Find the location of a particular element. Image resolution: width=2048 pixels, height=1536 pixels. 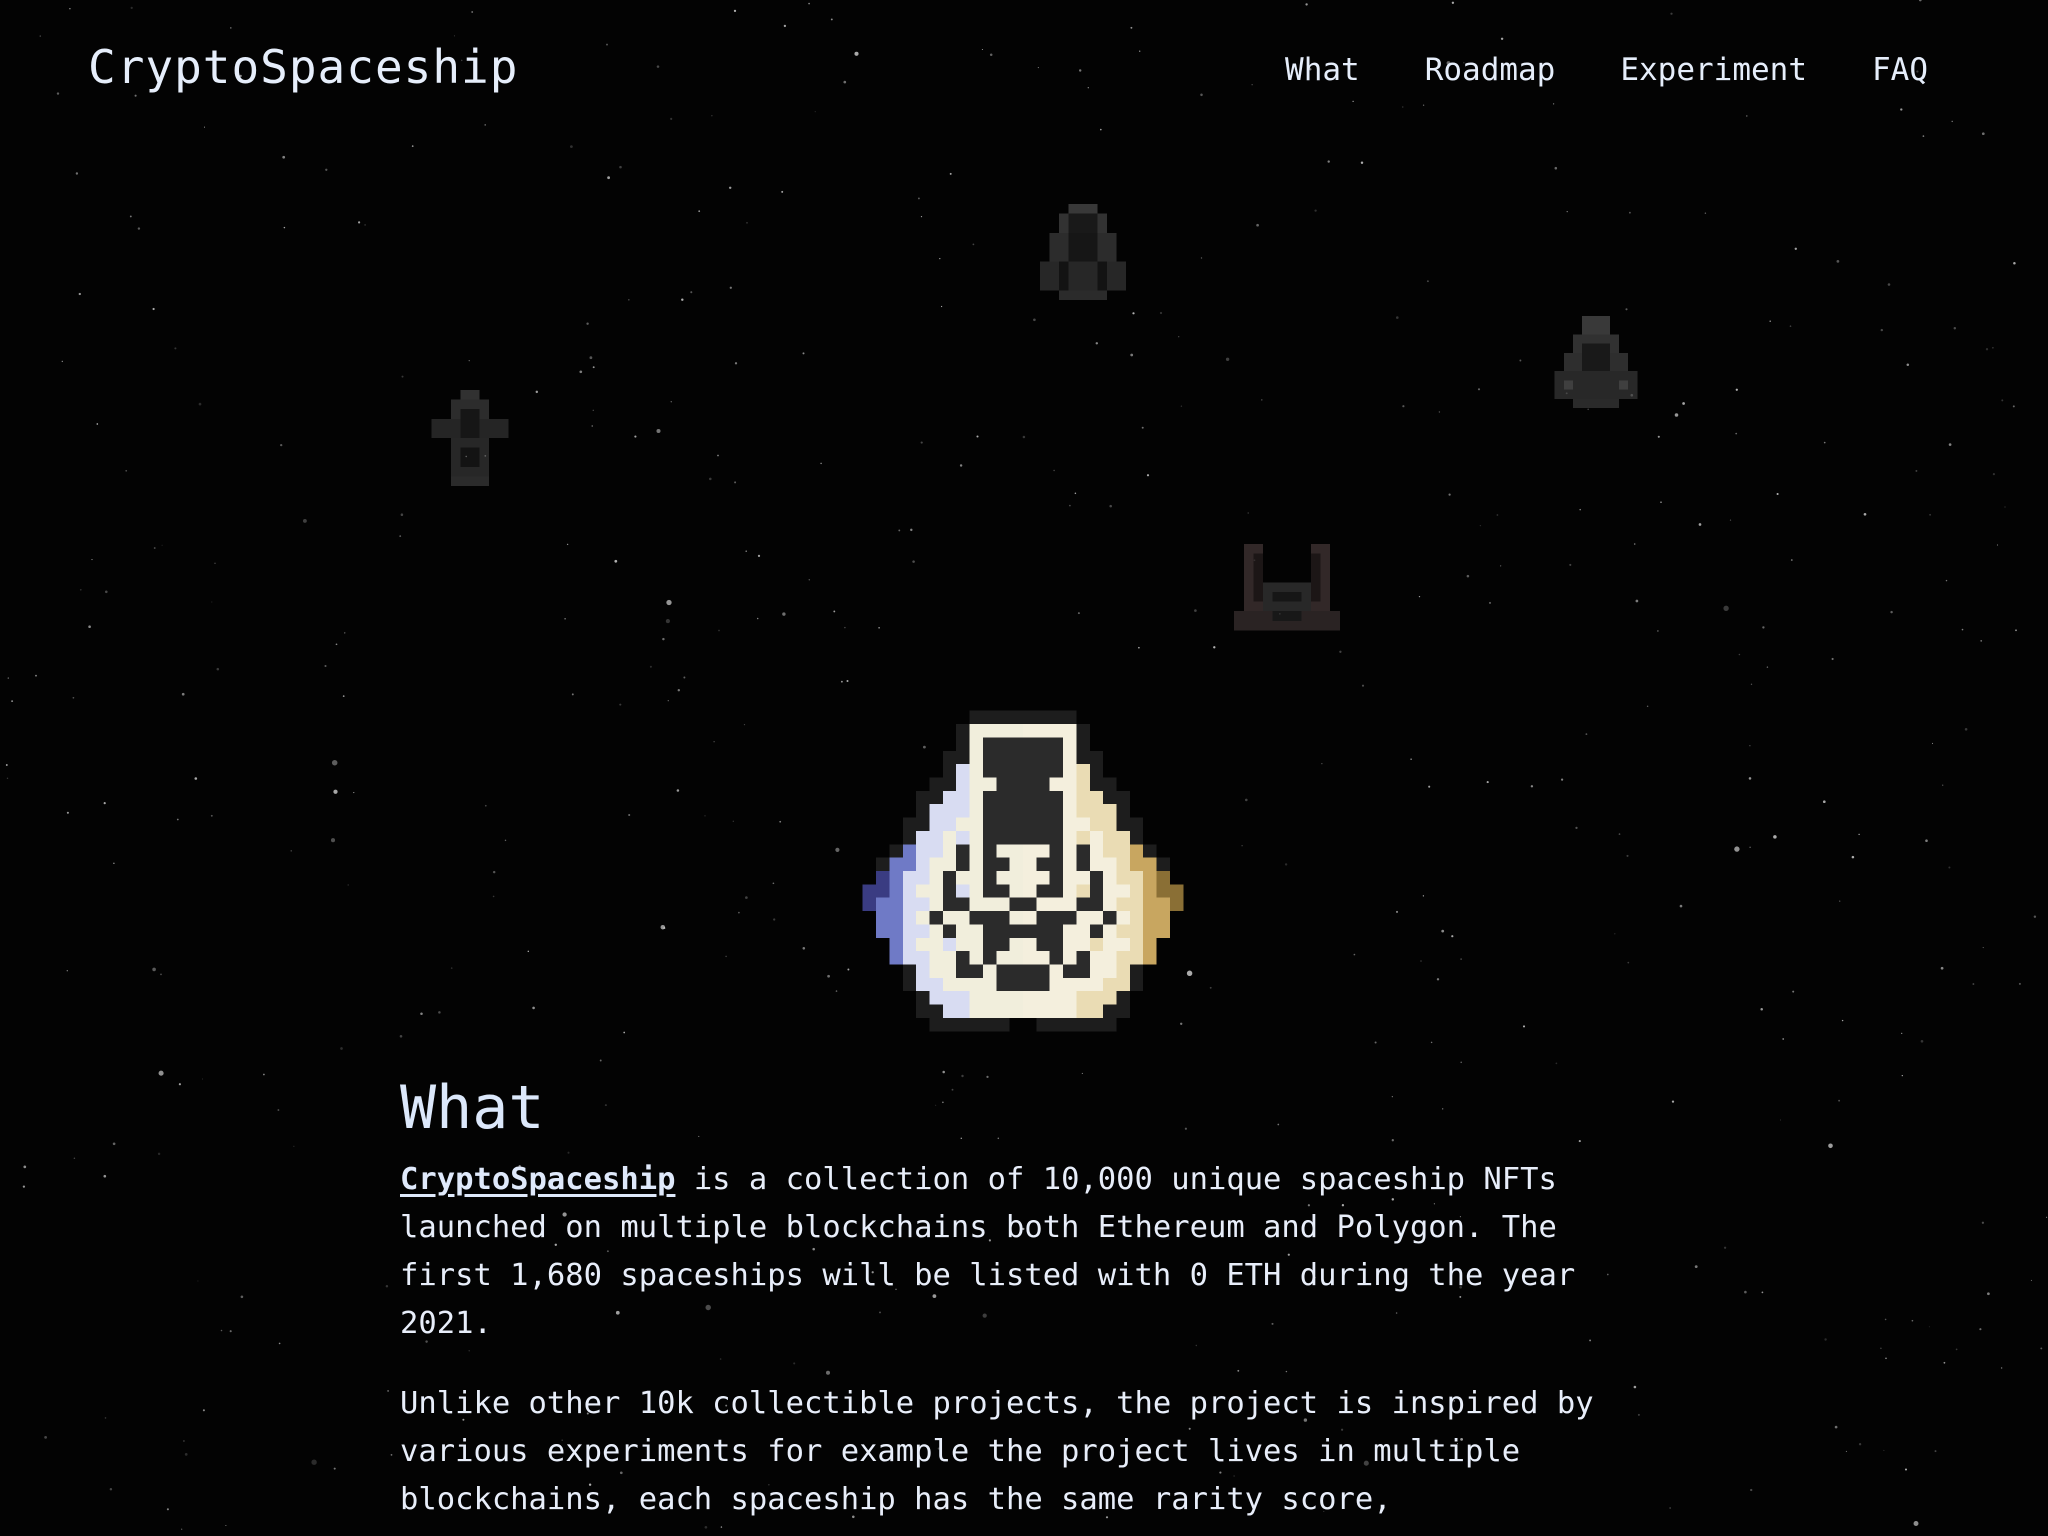

section-heading: What is located at coordinates (472, 1108).